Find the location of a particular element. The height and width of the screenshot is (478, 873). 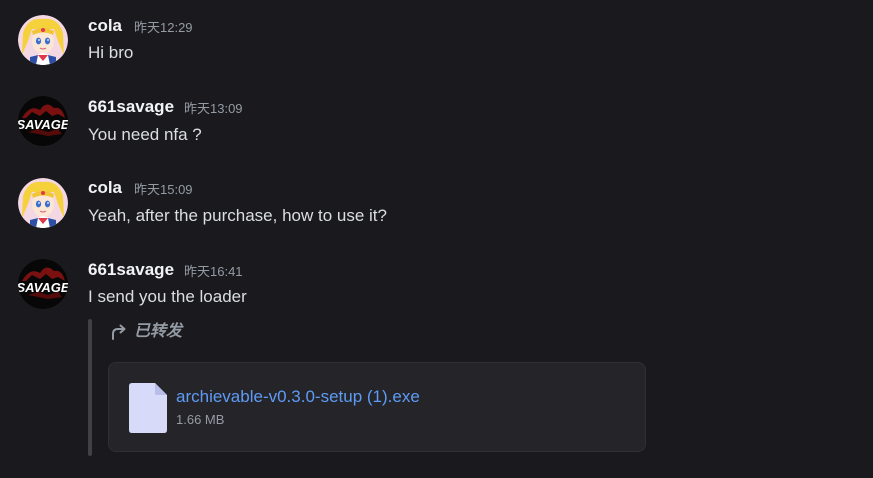

file-attachment: archievable-v0.3.0-setup (1).exe 1.66 MB is located at coordinates (377, 407).